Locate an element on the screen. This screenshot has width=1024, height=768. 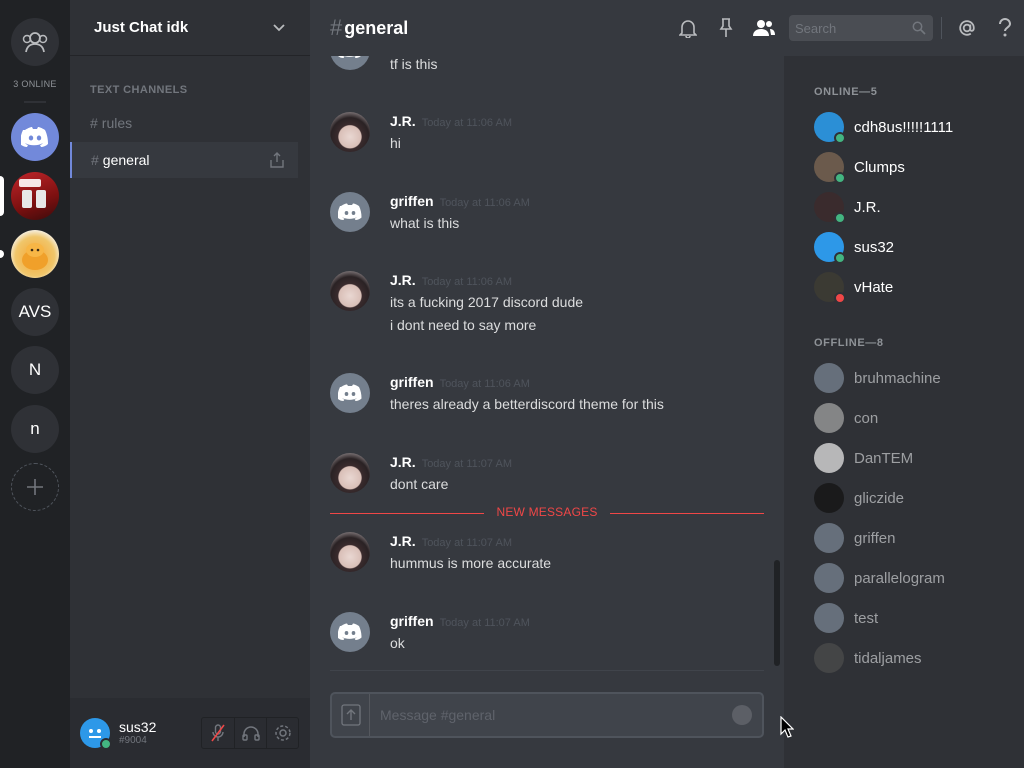
help-icon is located at coordinates (1005, 27).